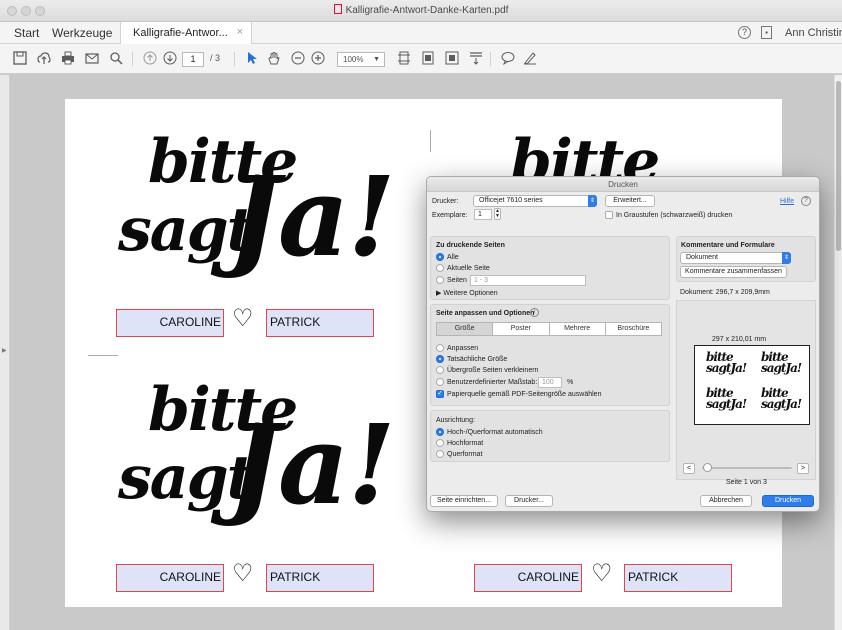 Image resolution: width=842 pixels, height=630 pixels. Describe the element at coordinates (252, 59) in the screenshot. I see `select-pointer-icon` at that location.